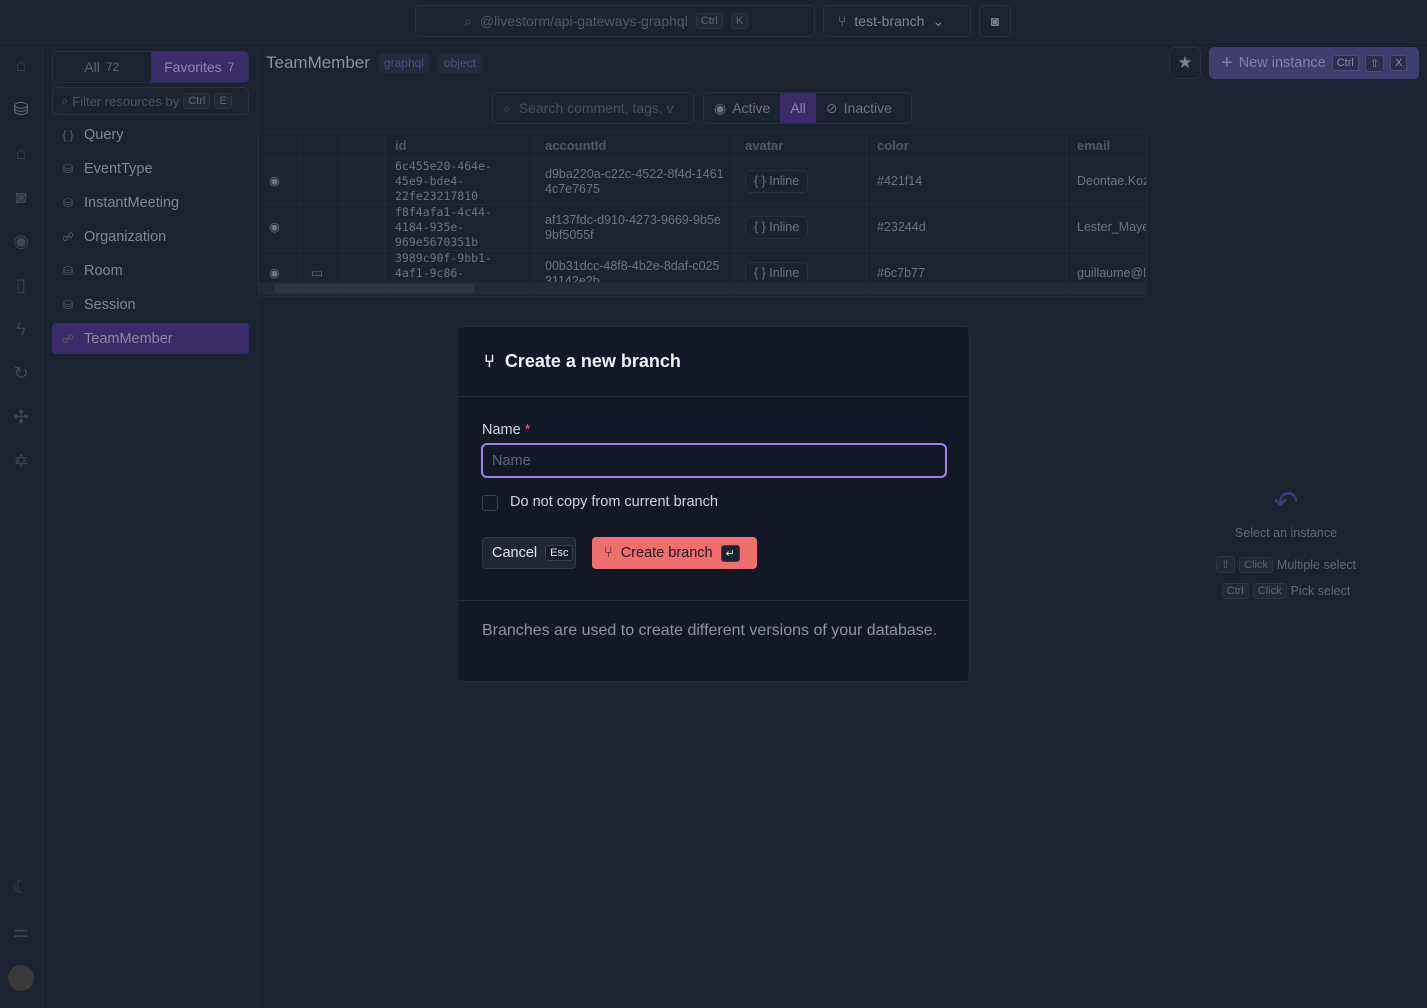 The height and width of the screenshot is (1008, 1427). I want to click on kbd: ↵, so click(730, 553).